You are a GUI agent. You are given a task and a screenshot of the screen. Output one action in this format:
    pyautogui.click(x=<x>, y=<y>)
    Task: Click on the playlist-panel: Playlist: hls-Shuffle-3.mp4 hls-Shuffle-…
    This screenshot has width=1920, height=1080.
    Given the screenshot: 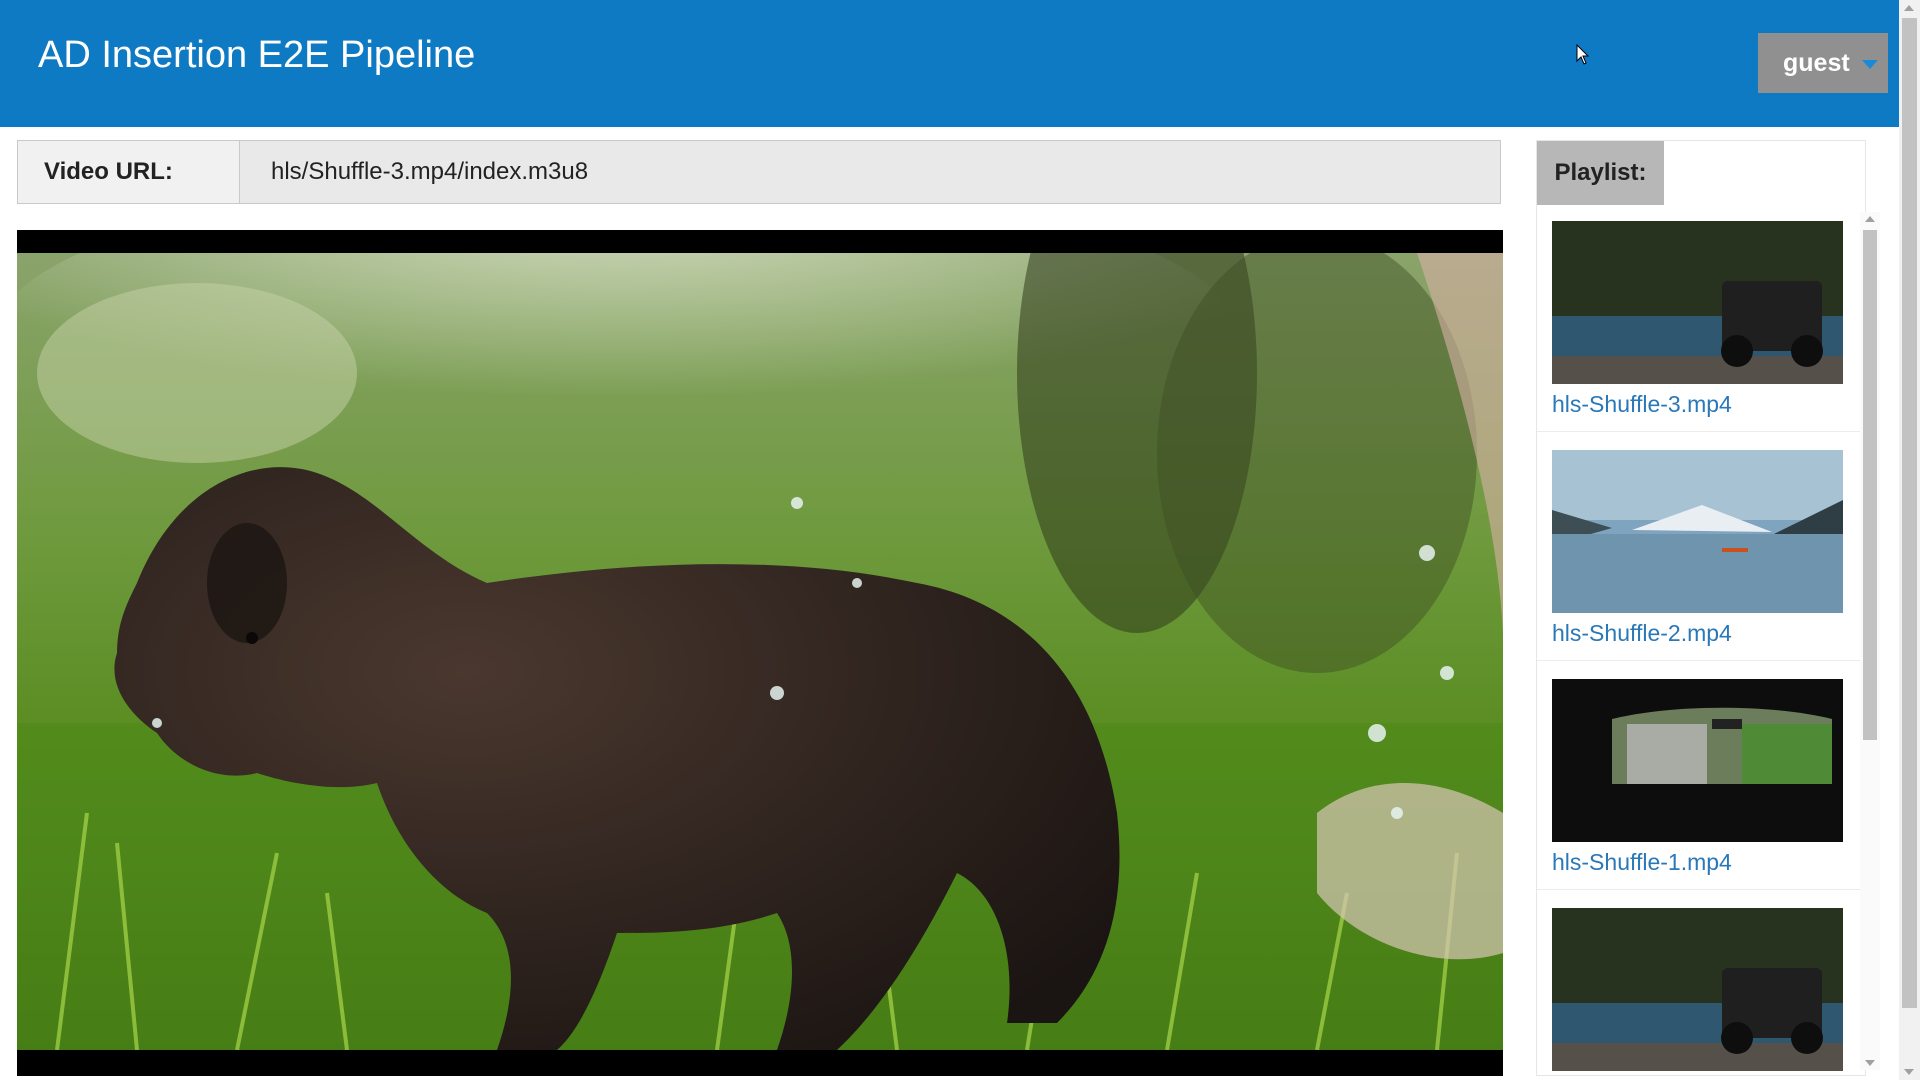 What is the action you would take?
    pyautogui.click(x=1701, y=608)
    